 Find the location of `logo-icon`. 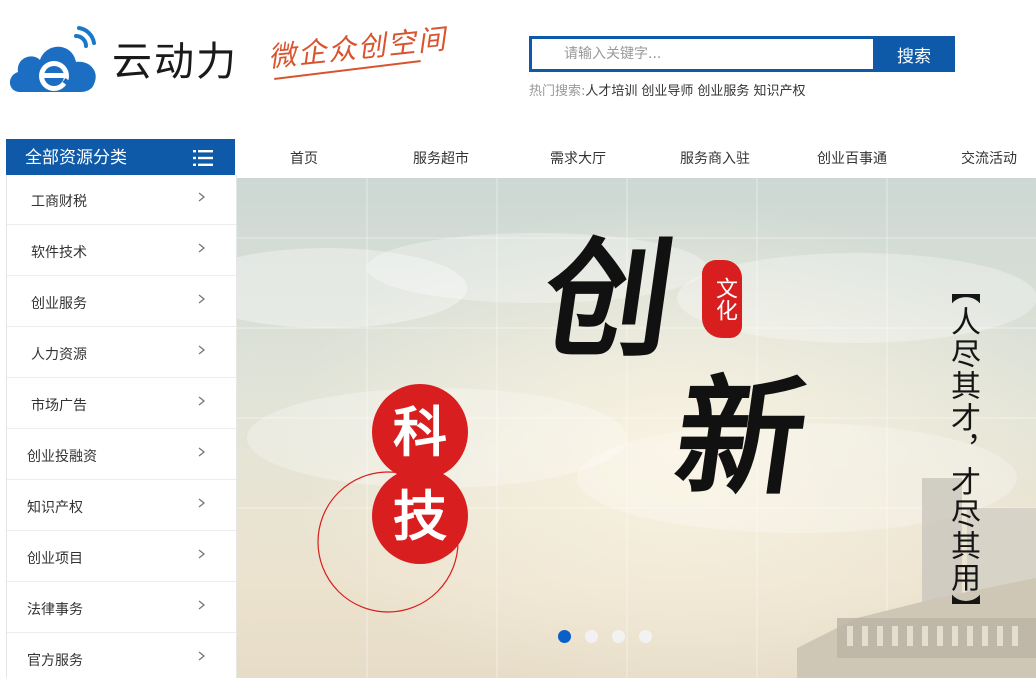

logo-icon is located at coordinates (56, 60).